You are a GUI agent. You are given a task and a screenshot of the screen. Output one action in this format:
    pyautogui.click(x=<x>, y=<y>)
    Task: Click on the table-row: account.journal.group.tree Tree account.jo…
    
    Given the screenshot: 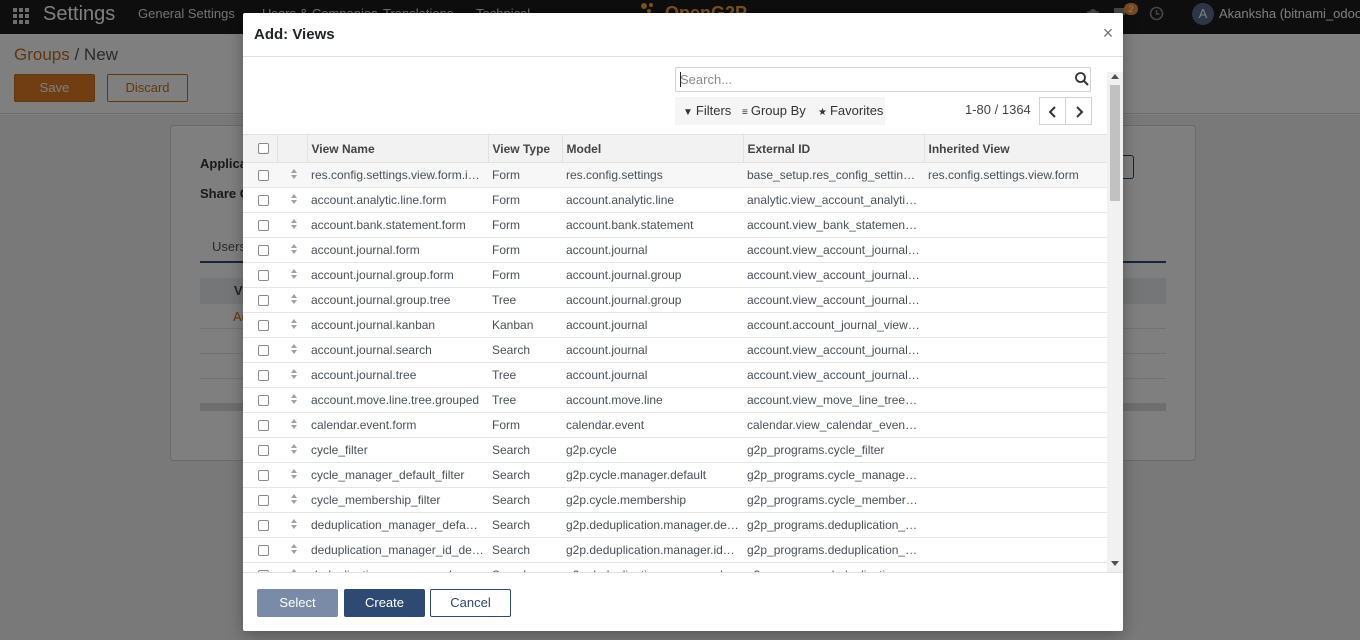 What is the action you would take?
    pyautogui.click(x=675, y=300)
    